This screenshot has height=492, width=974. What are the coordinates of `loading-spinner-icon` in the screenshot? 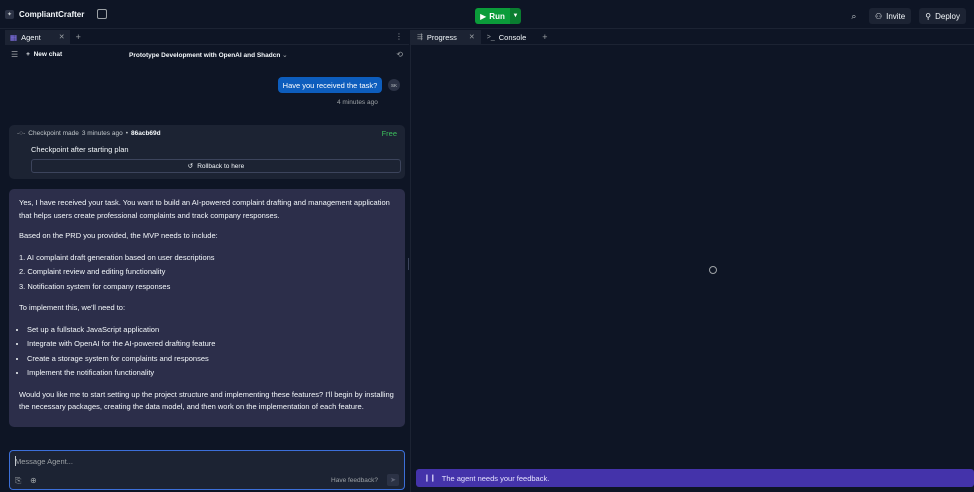 It's located at (713, 270).